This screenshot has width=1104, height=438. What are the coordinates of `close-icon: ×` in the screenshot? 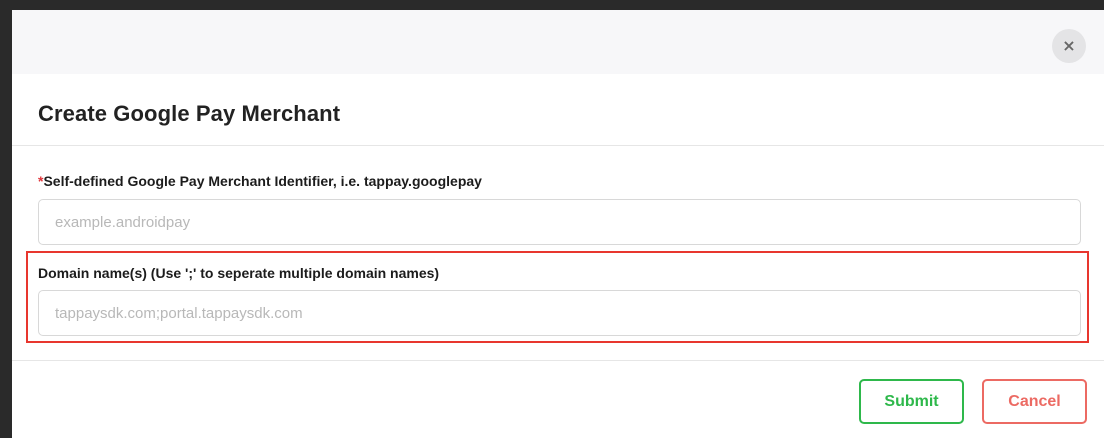 It's located at (1069, 45).